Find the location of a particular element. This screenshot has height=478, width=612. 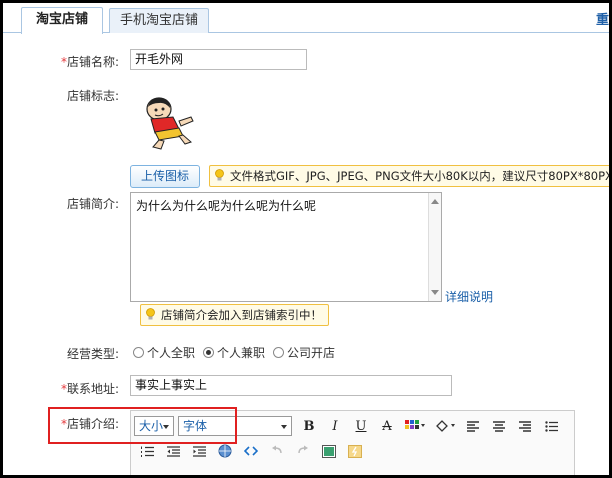

address-label-text: 联系地址: is located at coordinates (93, 389).